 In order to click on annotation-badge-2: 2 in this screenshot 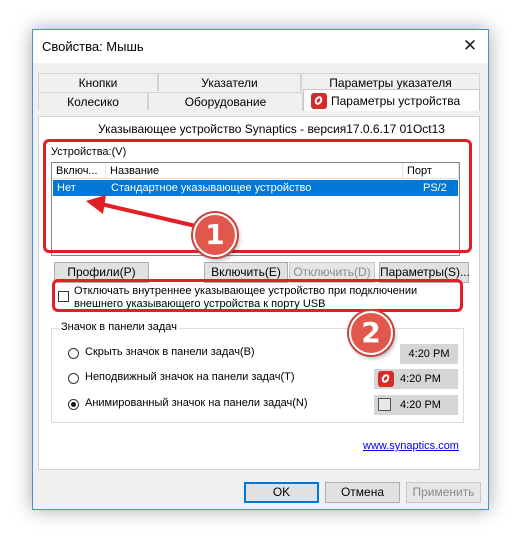, I will do `click(371, 333)`.